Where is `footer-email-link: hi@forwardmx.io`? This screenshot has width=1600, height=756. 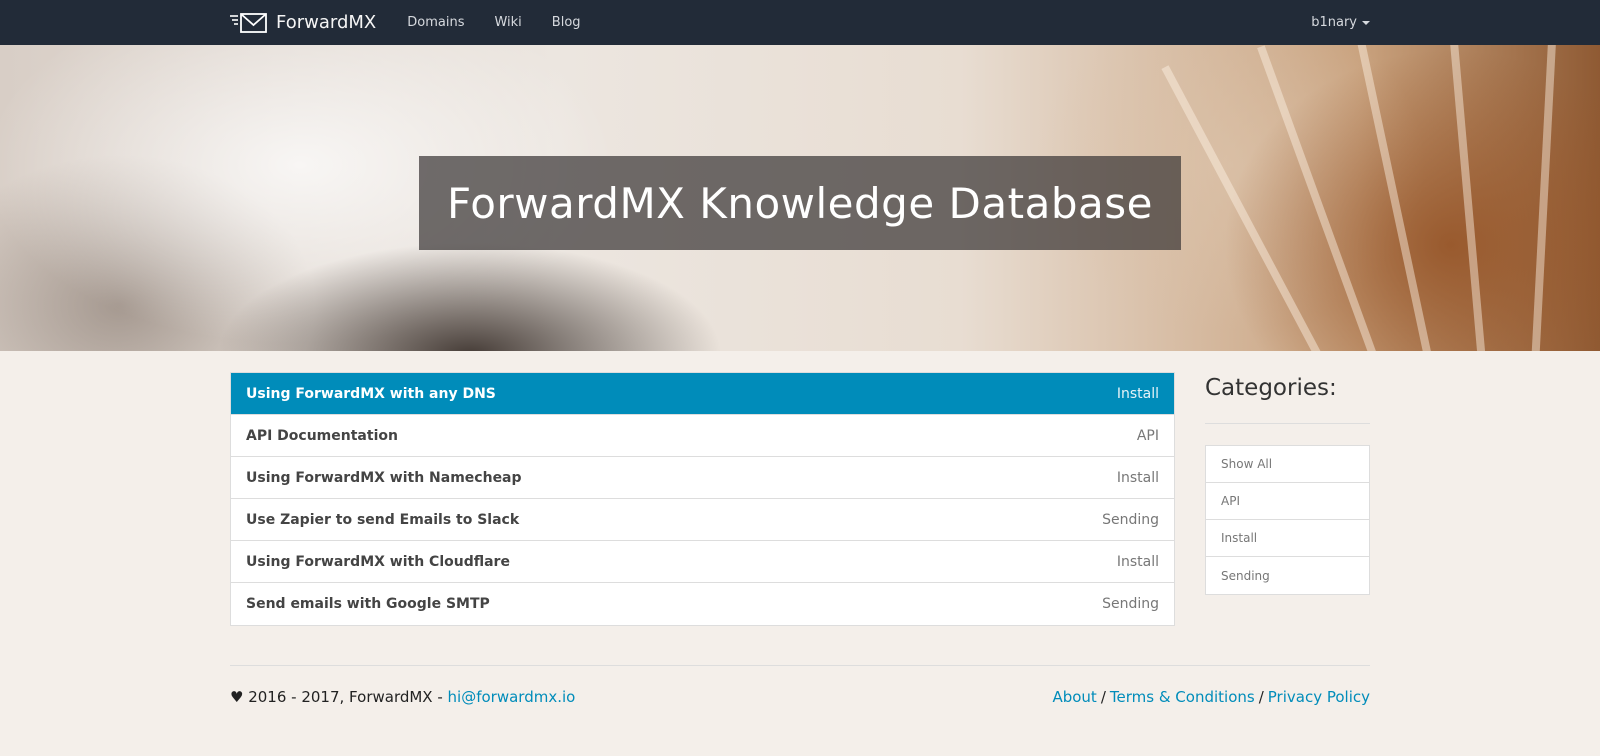
footer-email-link: hi@forwardmx.io is located at coordinates (512, 697).